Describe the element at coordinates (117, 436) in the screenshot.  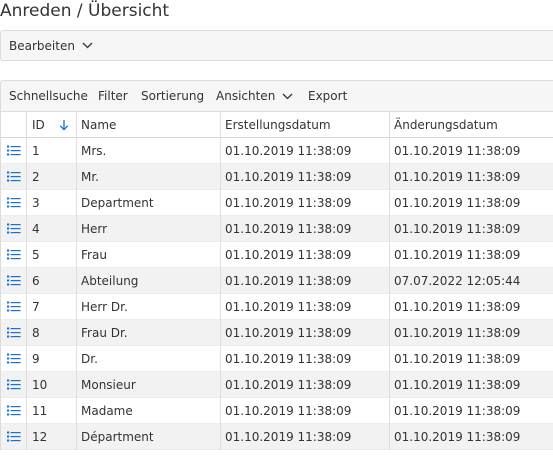
I see `cell-name: Départment` at that location.